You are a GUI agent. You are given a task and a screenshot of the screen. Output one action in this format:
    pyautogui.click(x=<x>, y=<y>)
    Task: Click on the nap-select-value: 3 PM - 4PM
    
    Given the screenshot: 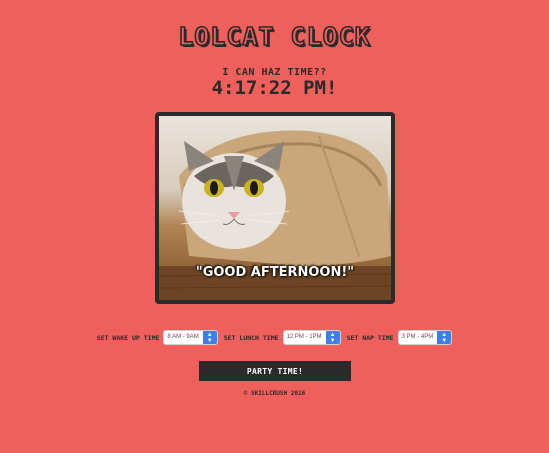 What is the action you would take?
    pyautogui.click(x=417, y=337)
    